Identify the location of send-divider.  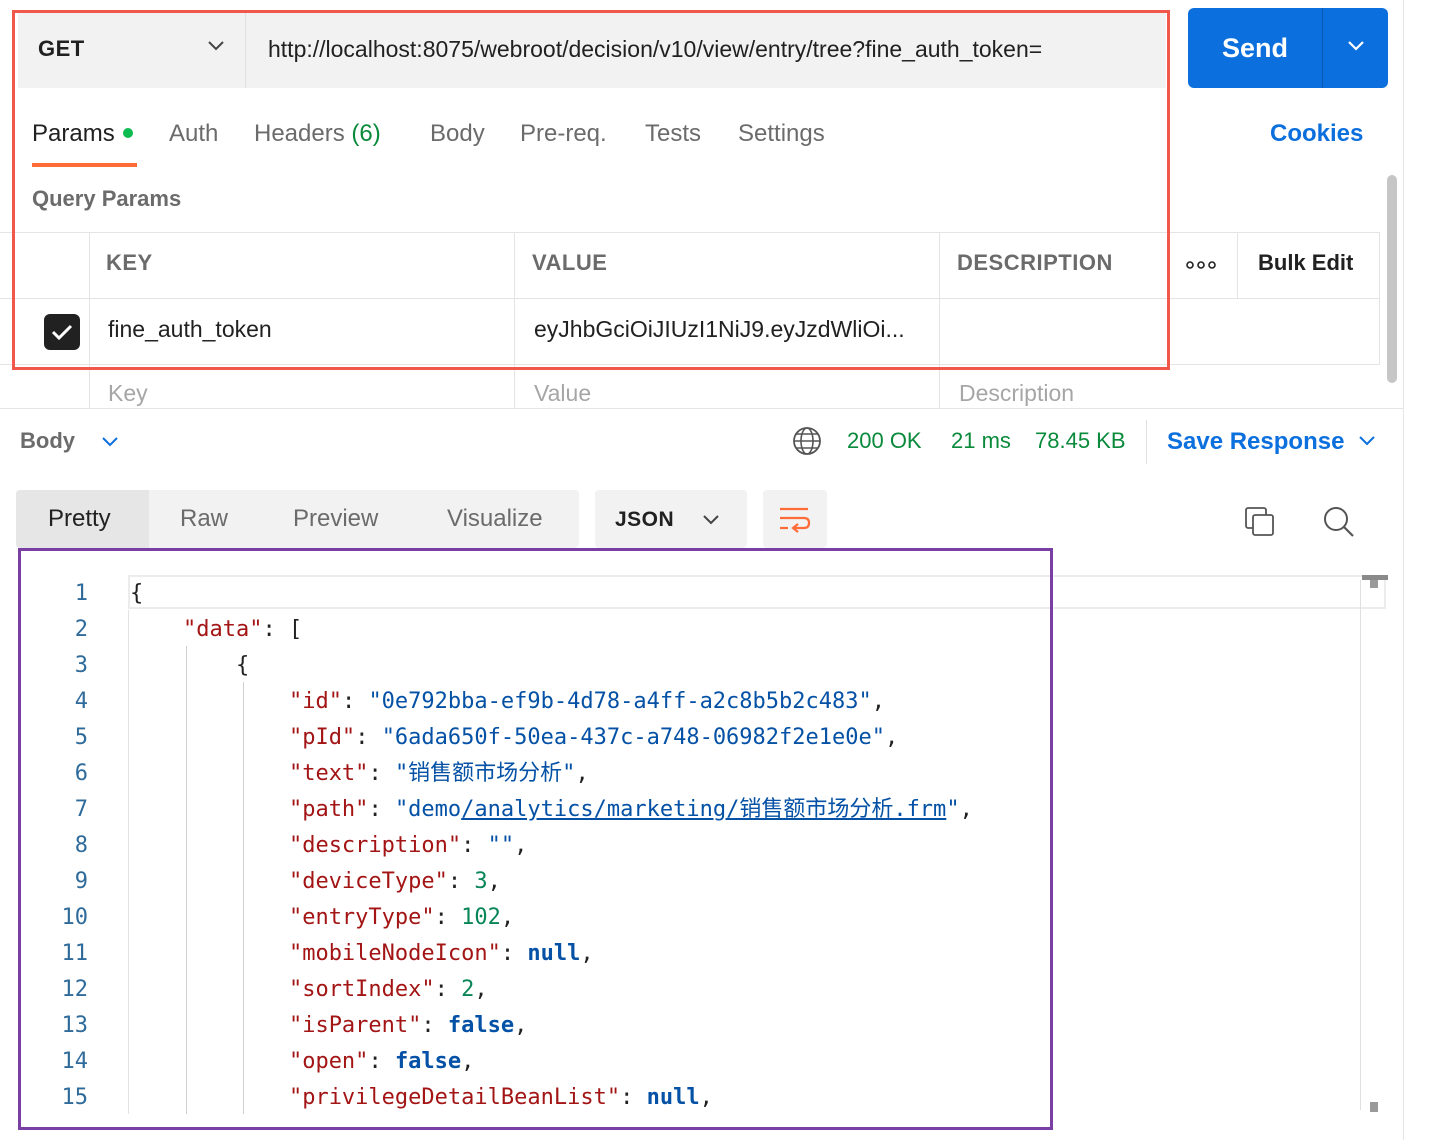
(1322, 48).